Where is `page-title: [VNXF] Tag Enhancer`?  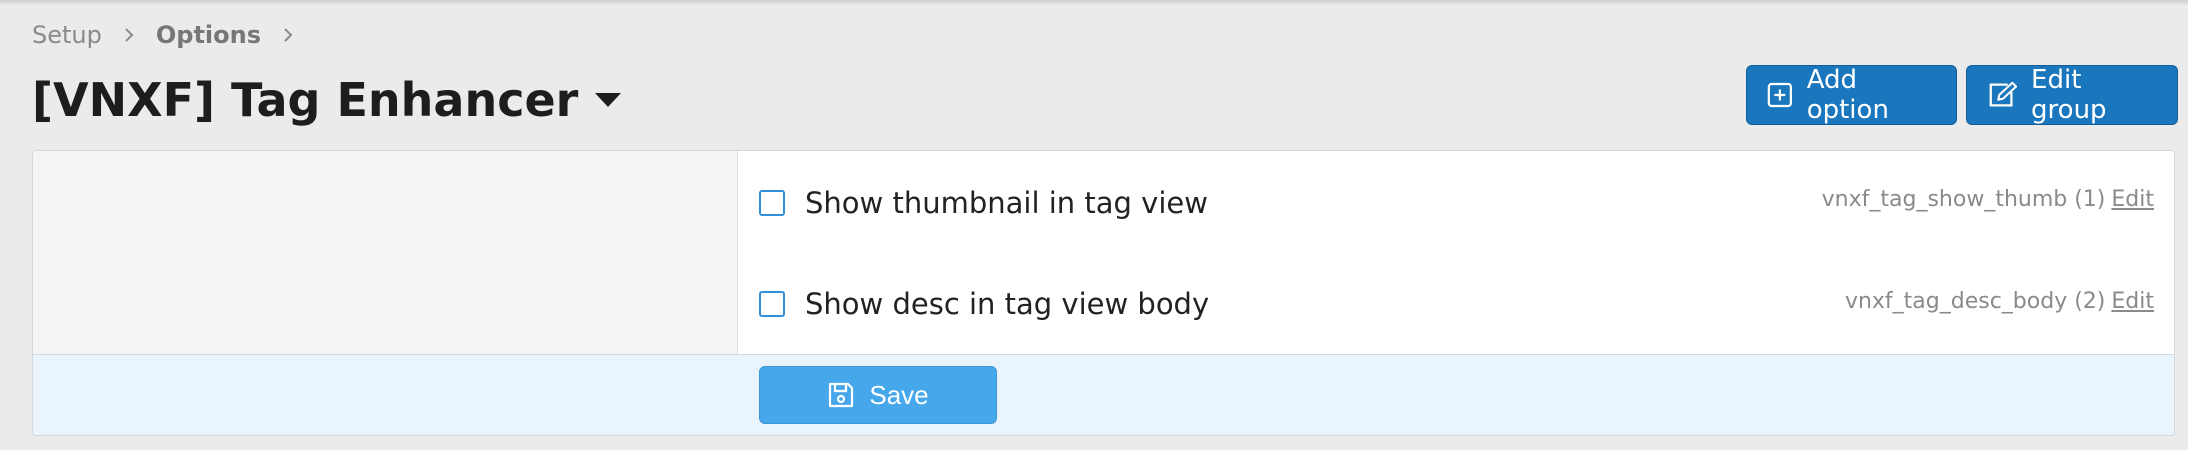
page-title: [VNXF] Tag Enhancer is located at coordinates (327, 100).